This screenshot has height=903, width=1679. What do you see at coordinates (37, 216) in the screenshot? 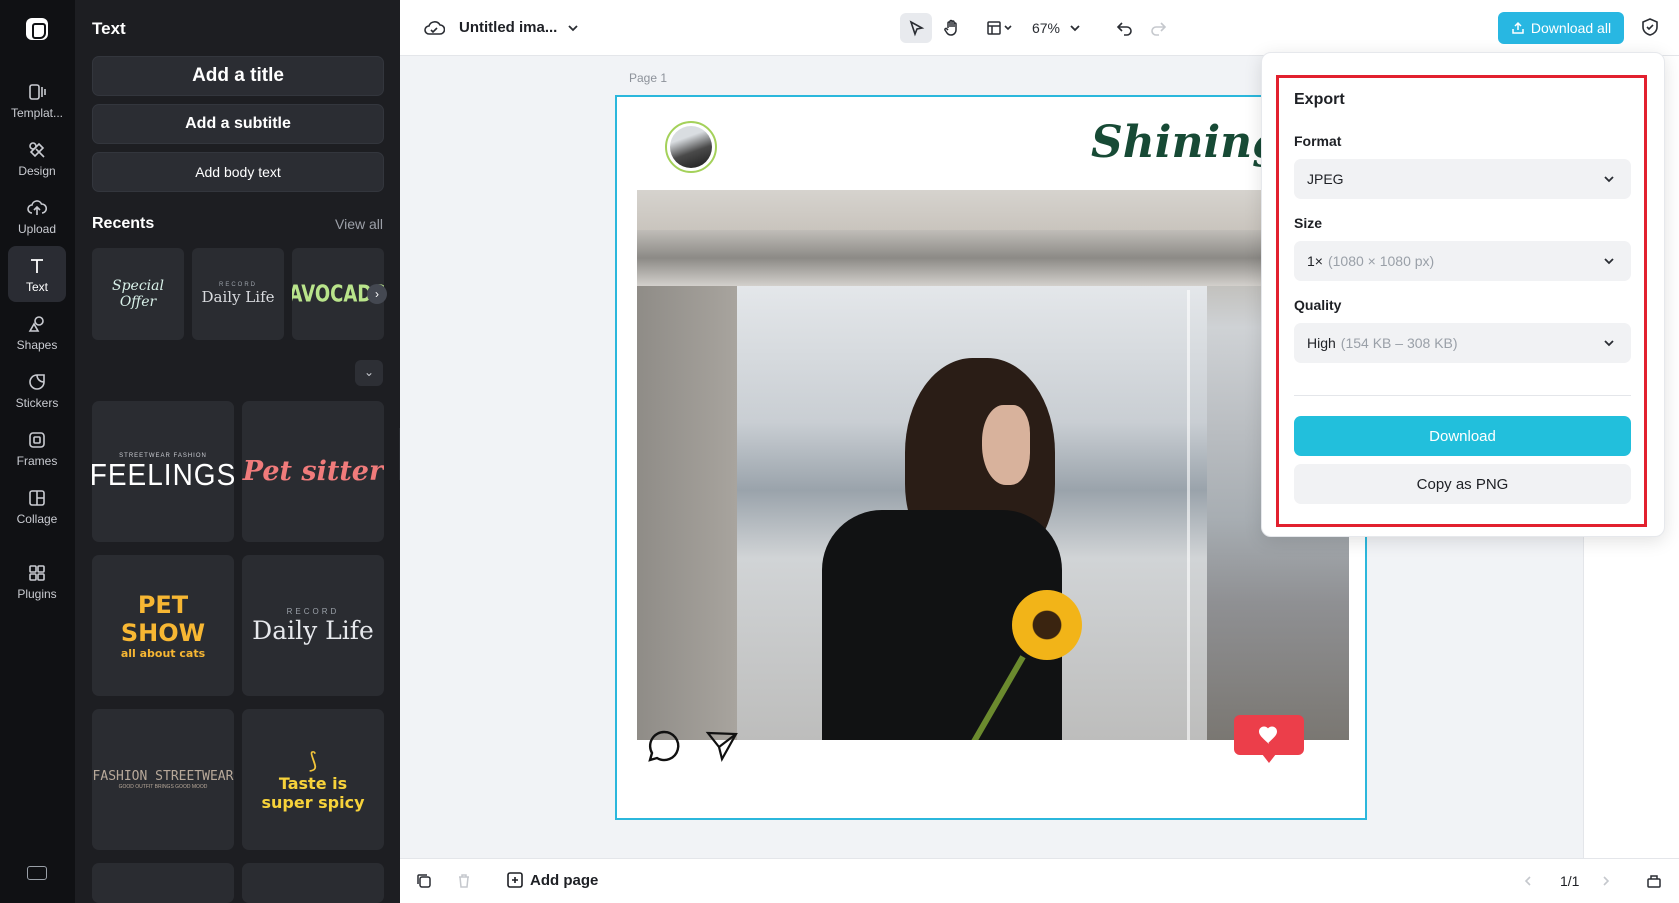
I see `rail-item-upload: Upload` at bounding box center [37, 216].